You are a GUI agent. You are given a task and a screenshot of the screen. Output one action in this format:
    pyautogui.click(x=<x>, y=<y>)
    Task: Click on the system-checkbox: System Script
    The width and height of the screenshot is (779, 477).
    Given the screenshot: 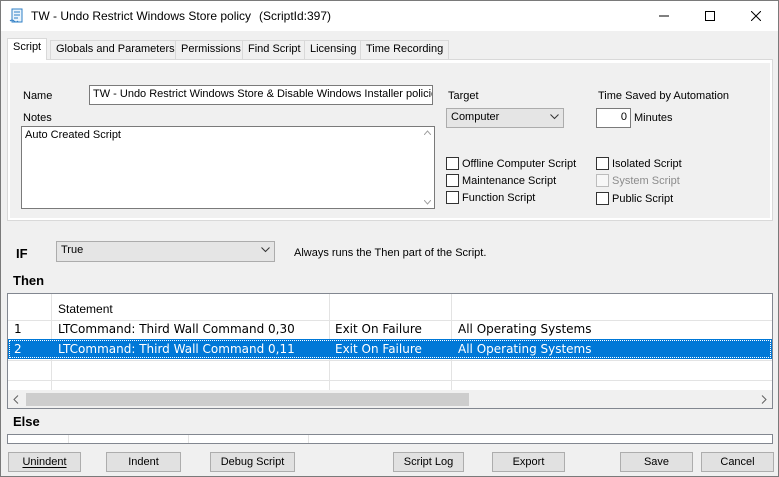 What is the action you would take?
    pyautogui.click(x=638, y=180)
    